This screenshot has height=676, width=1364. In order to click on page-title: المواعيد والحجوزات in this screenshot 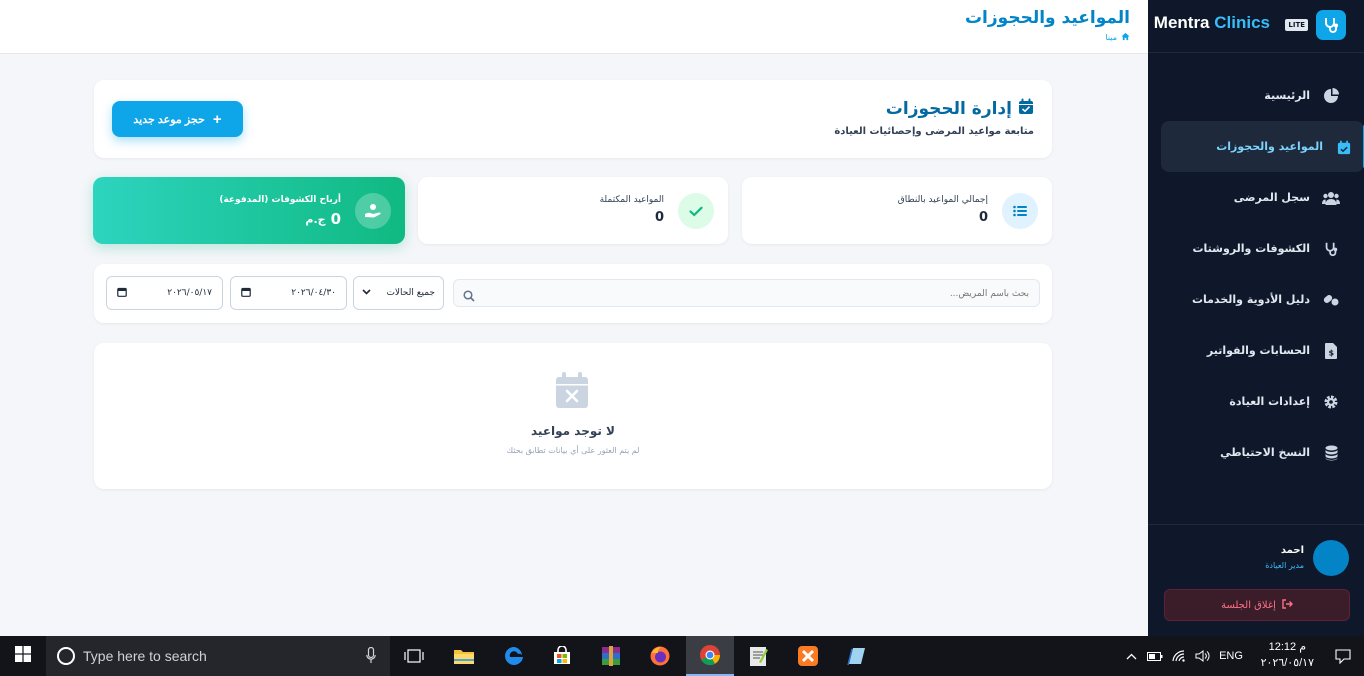, I will do `click(1047, 18)`.